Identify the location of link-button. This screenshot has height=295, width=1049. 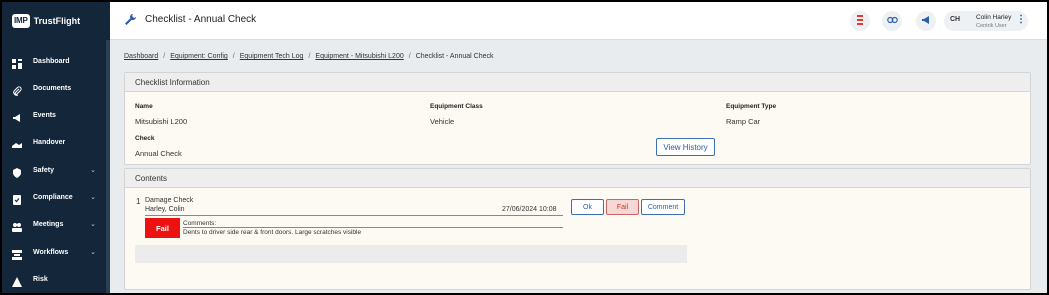
(892, 21).